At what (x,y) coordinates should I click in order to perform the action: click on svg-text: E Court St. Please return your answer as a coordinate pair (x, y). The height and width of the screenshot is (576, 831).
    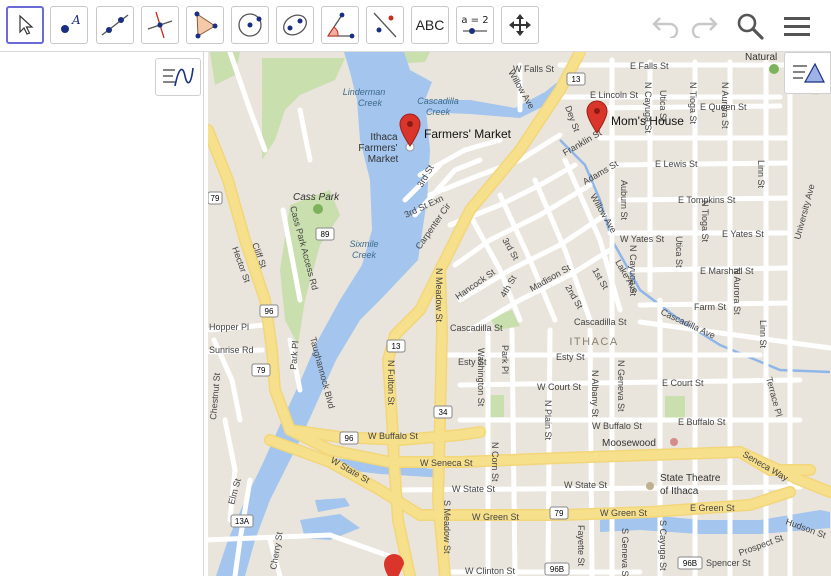
    Looking at the image, I should click on (683, 383).